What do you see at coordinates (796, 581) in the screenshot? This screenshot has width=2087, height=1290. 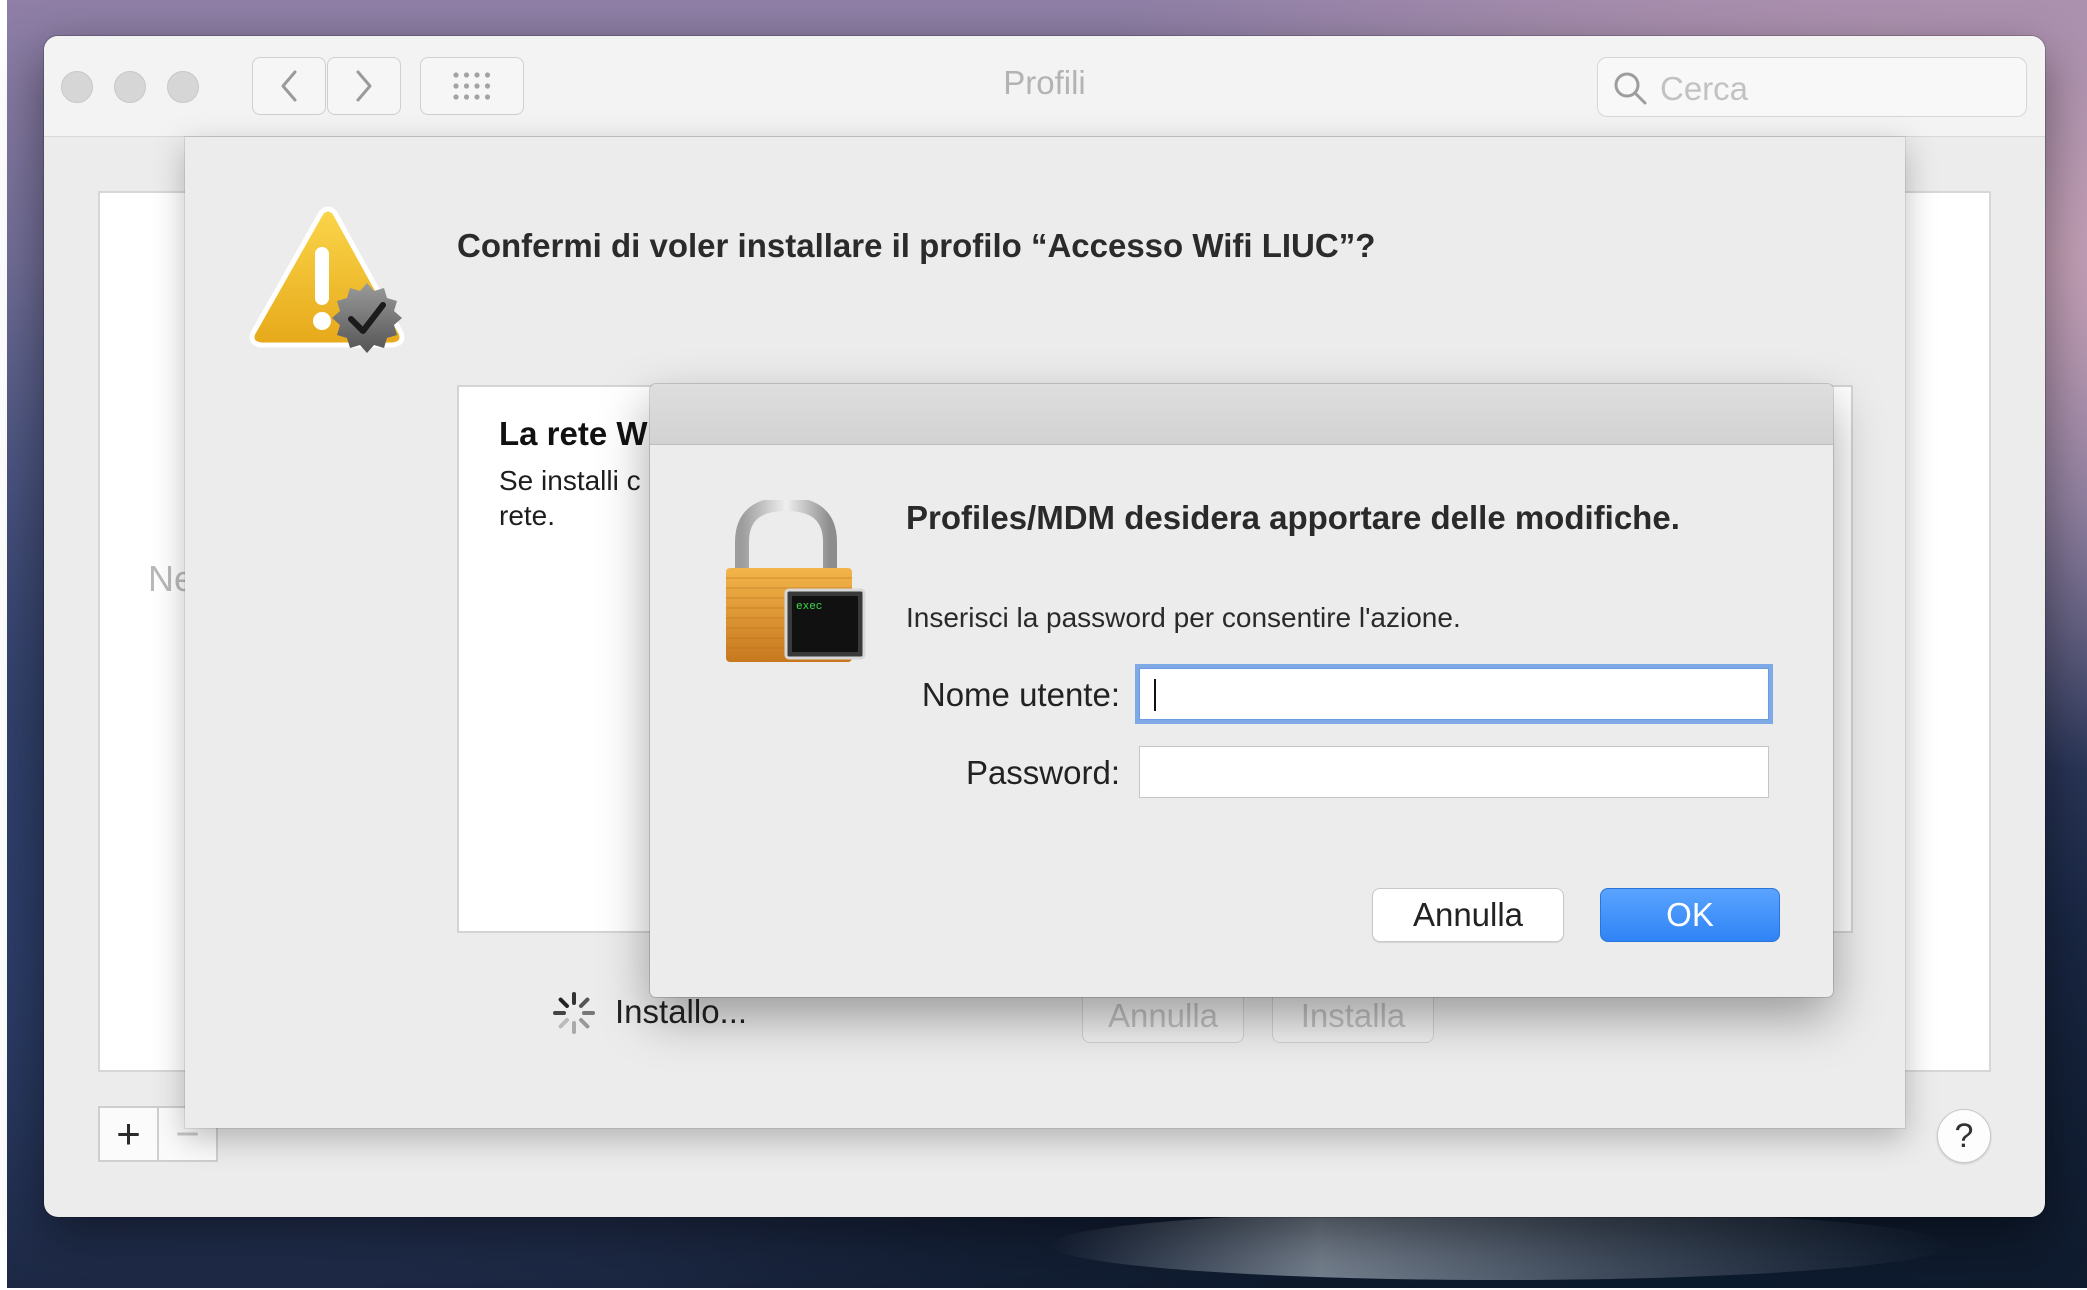 I see `lock-icon: exec` at bounding box center [796, 581].